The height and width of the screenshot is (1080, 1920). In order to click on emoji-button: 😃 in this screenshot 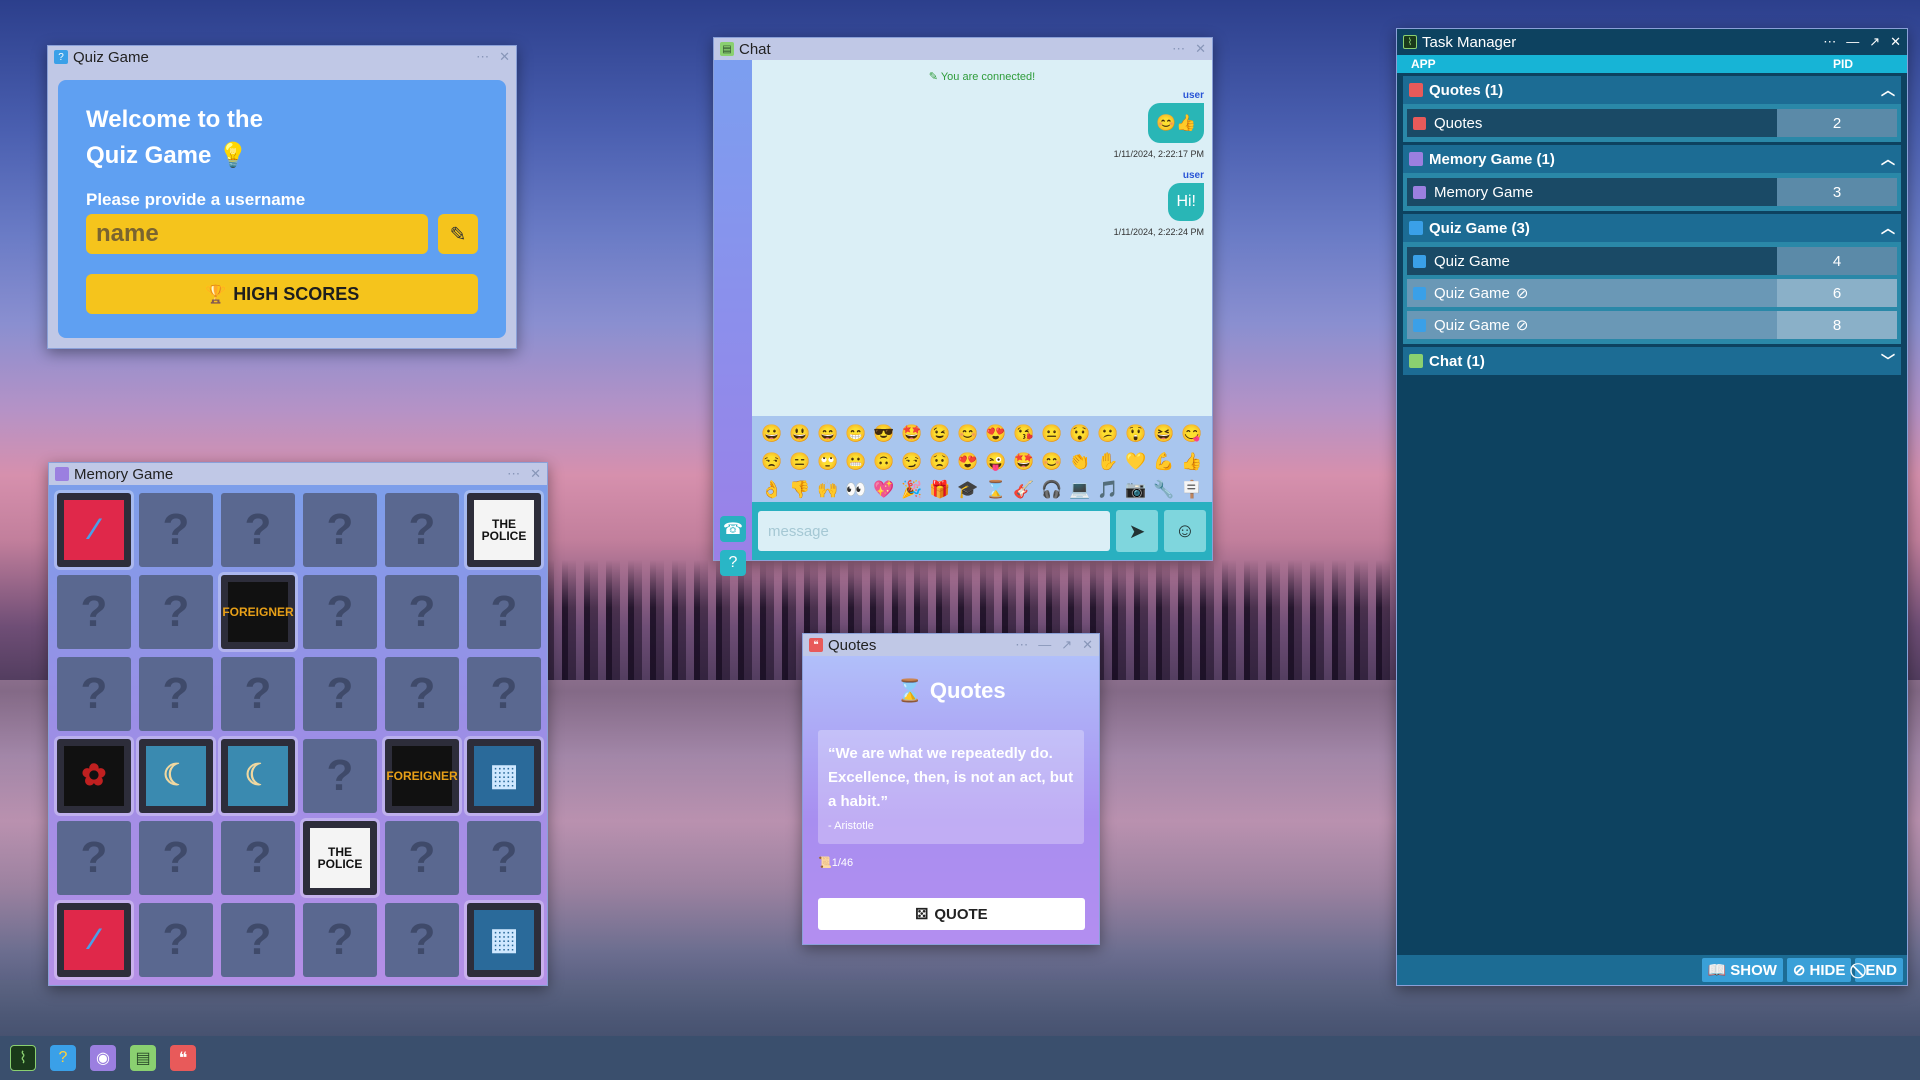, I will do `click(800, 434)`.